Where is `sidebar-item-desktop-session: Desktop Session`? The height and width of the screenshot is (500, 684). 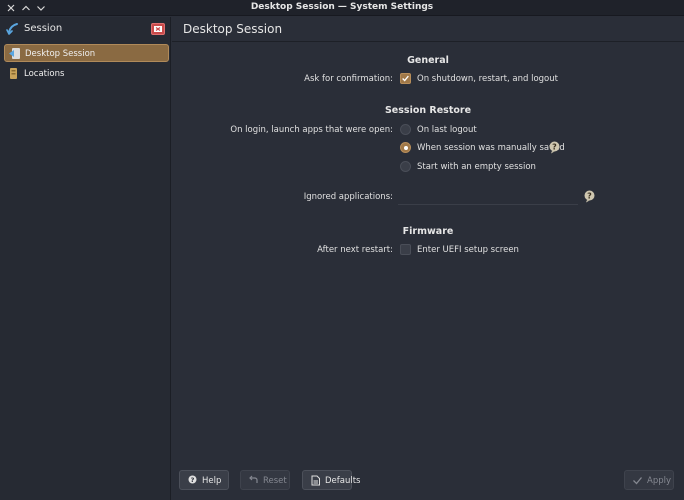 sidebar-item-desktop-session: Desktop Session is located at coordinates (86, 53).